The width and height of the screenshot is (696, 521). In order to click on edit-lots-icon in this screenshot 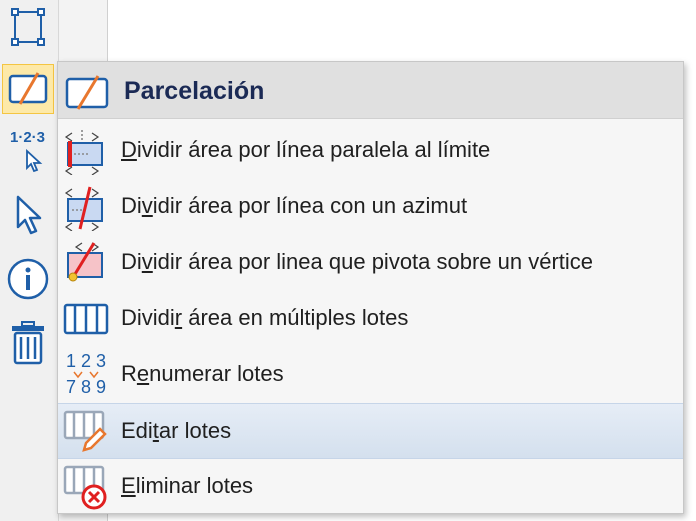, I will do `click(86, 432)`.